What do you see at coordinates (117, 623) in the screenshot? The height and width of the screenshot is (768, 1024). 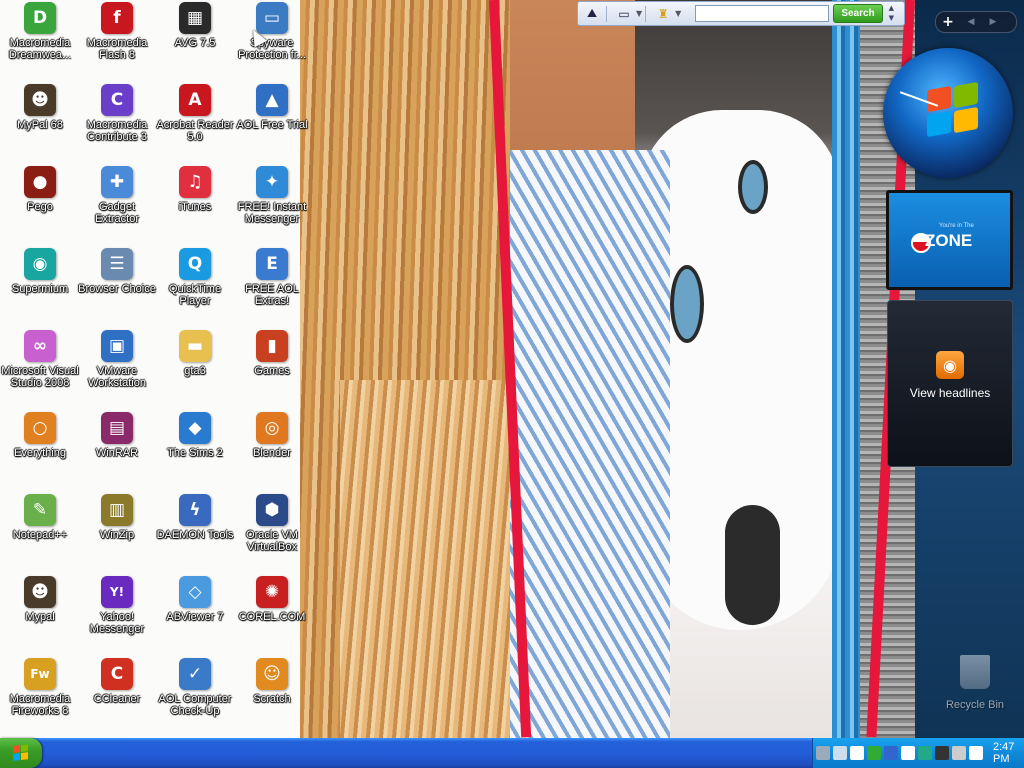 I see `desktop-icon-label: Yahoo! Messenger` at bounding box center [117, 623].